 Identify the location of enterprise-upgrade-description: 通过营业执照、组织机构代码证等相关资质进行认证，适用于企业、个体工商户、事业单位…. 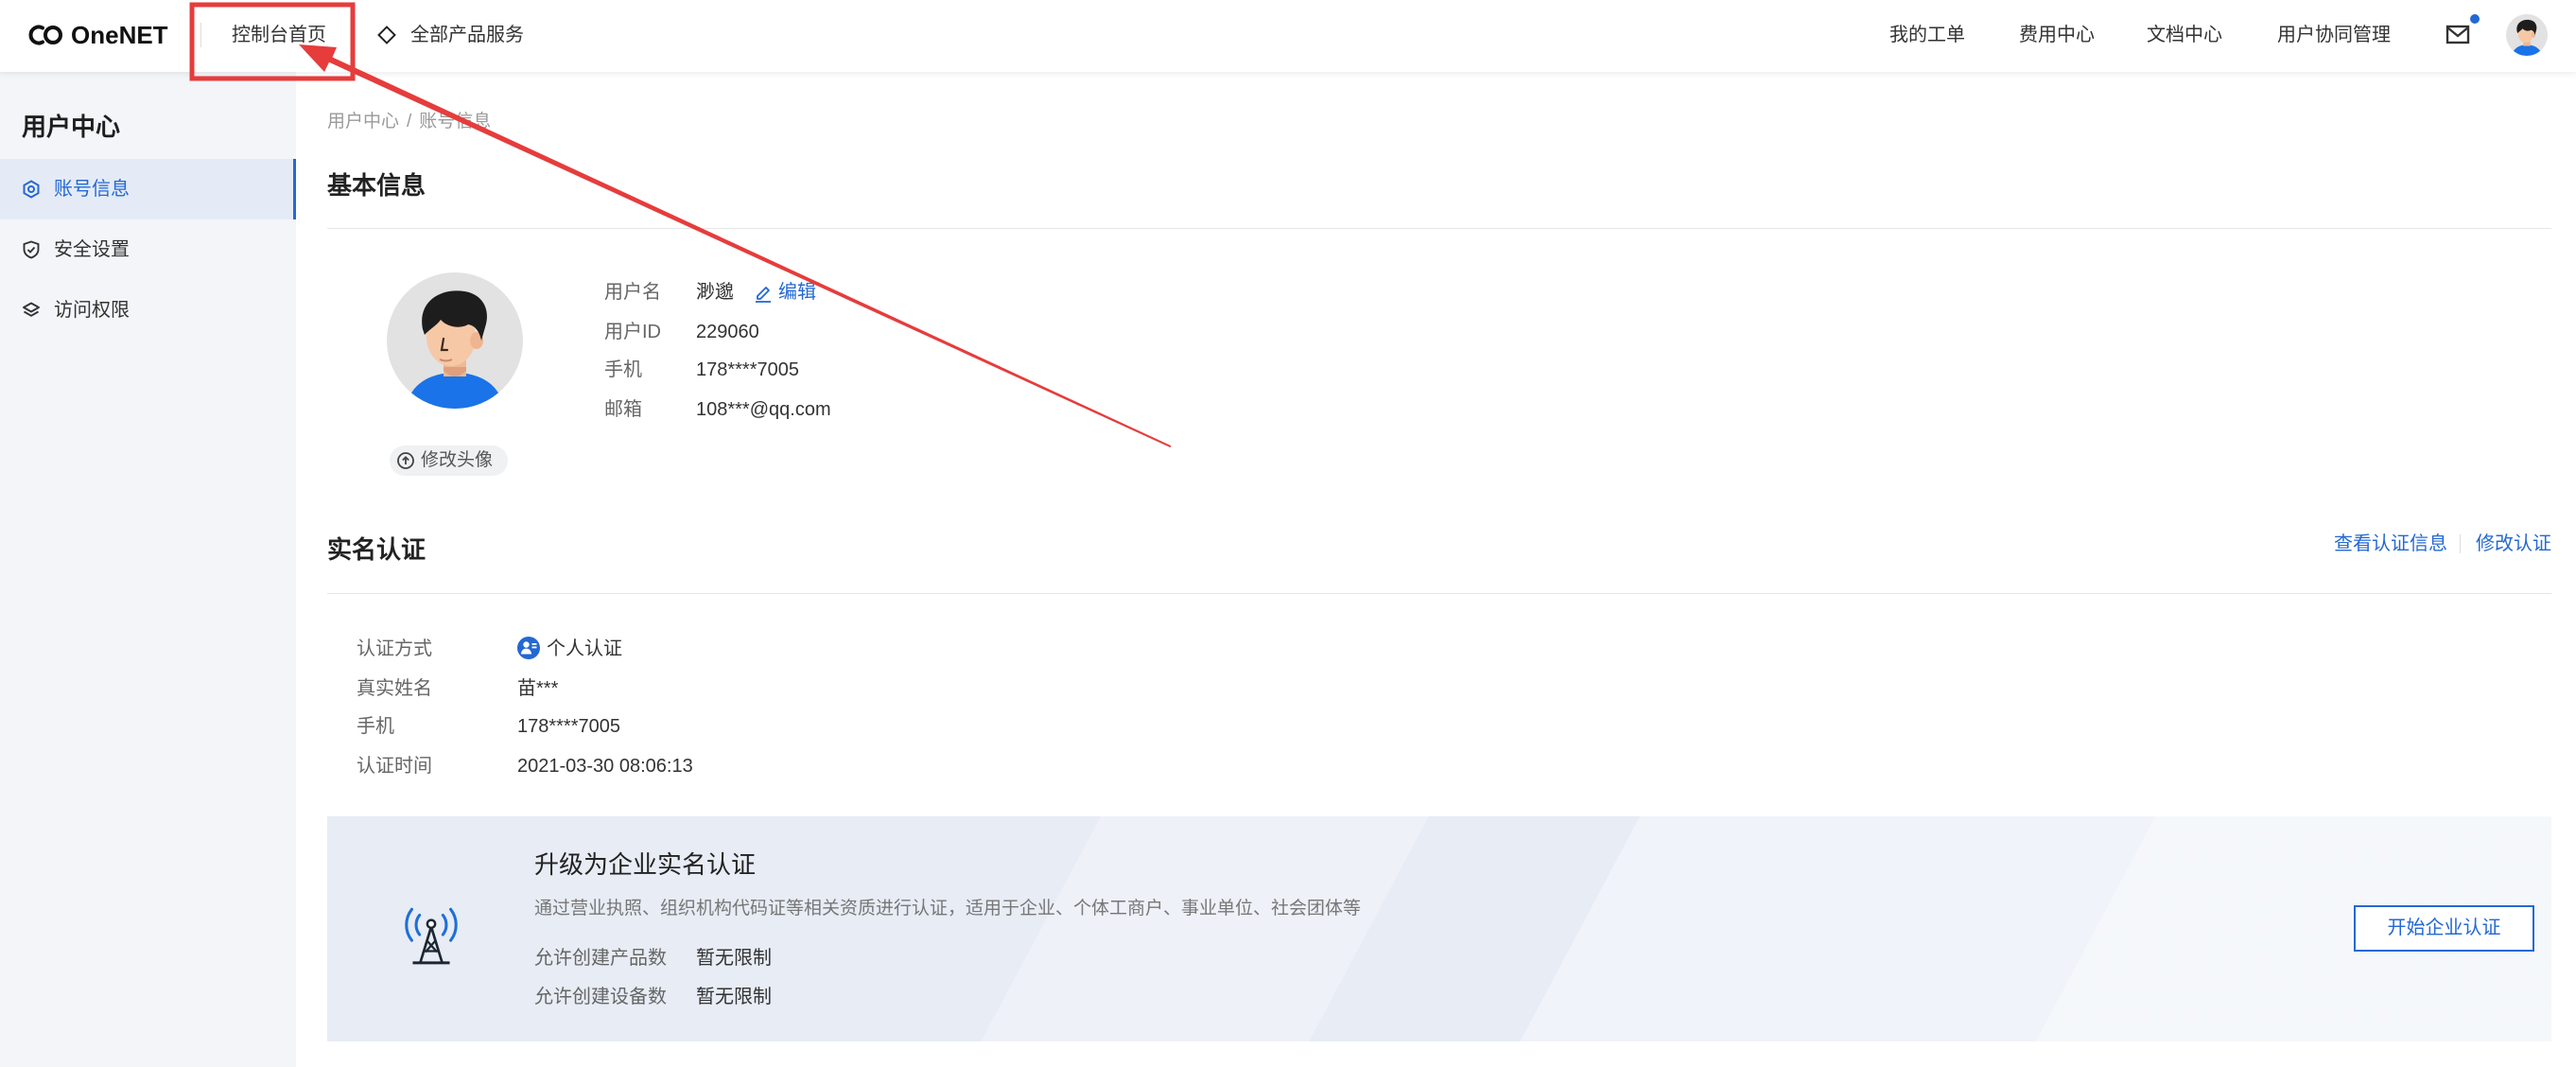
(948, 908).